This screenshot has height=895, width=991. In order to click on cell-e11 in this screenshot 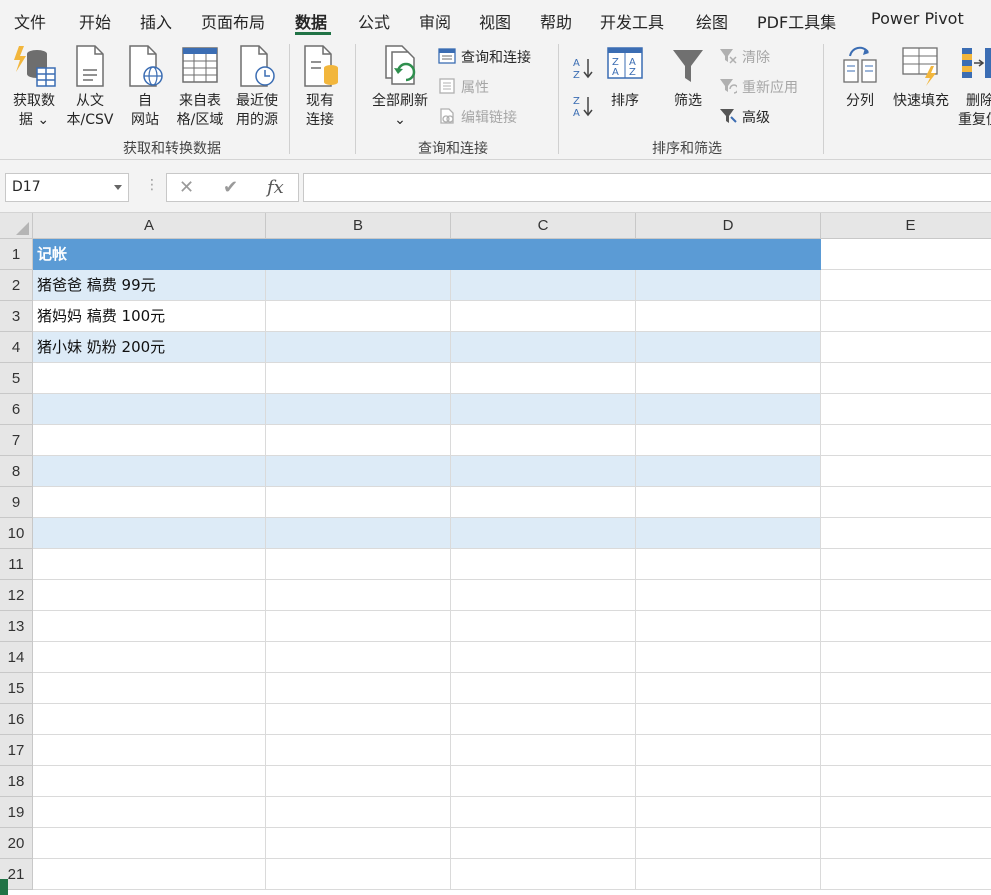, I will do `click(906, 564)`.